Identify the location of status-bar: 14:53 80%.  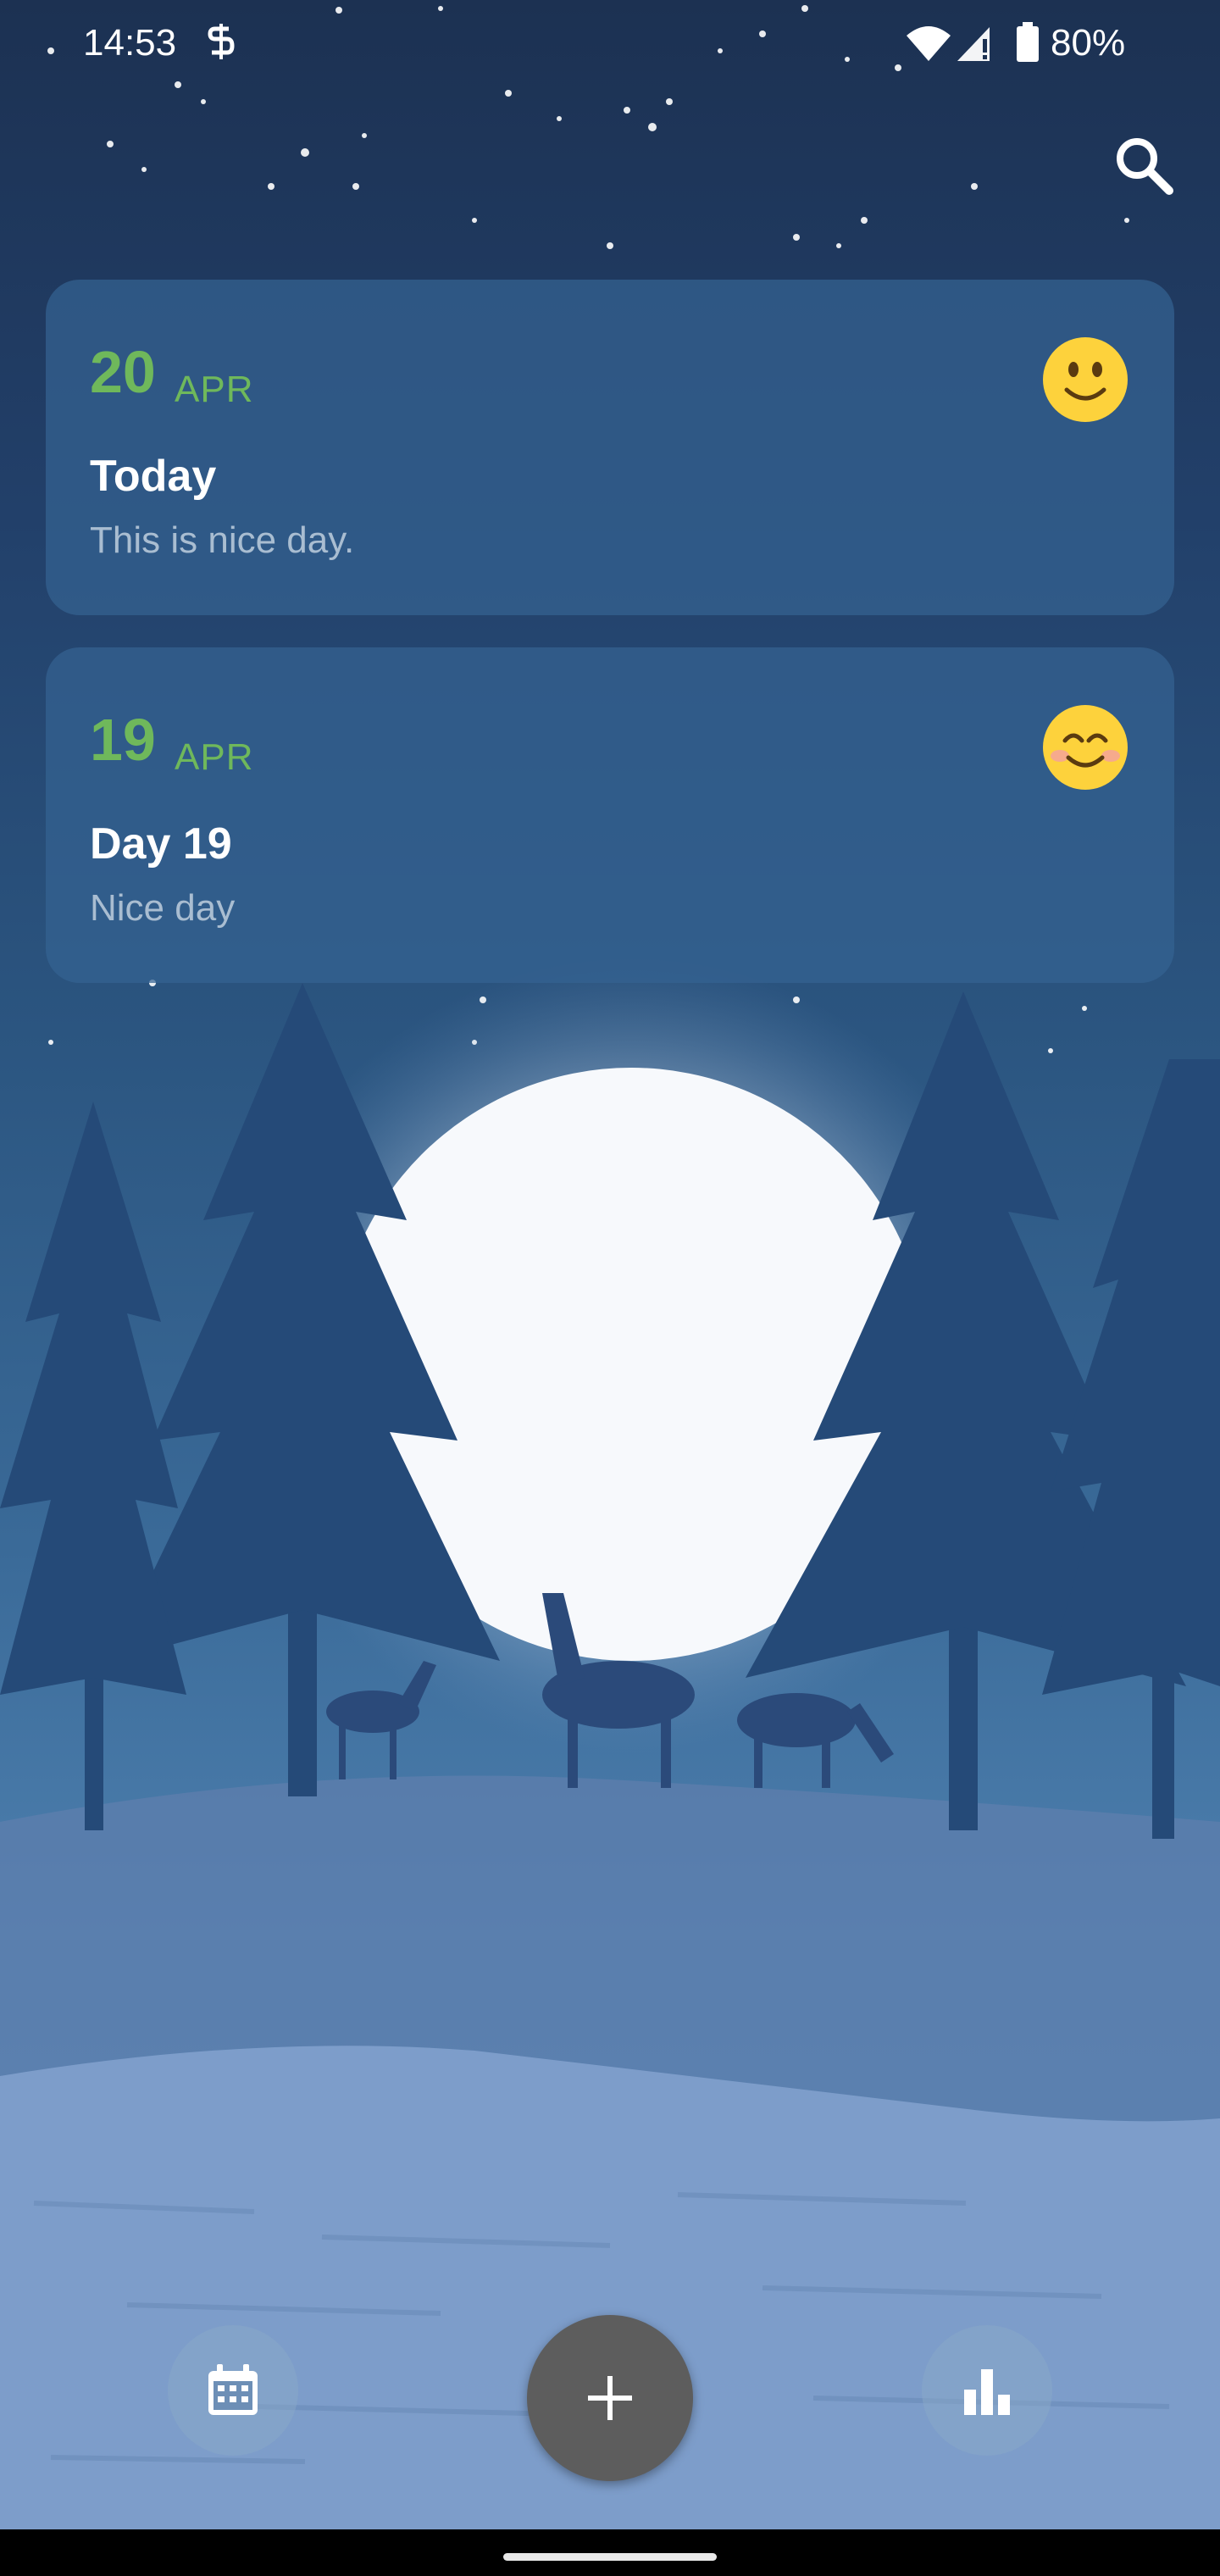
(610, 42).